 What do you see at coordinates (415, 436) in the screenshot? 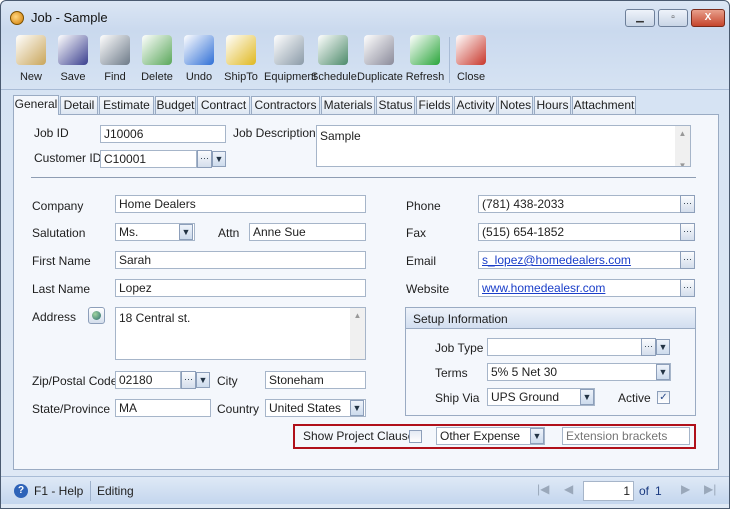
I see `show-project-clause-checkbox` at bounding box center [415, 436].